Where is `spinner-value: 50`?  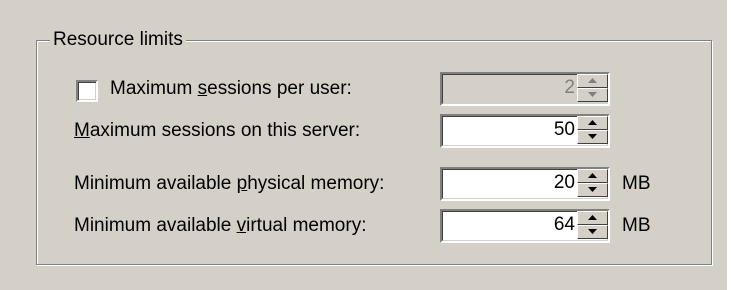
spinner-value: 50 is located at coordinates (564, 130).